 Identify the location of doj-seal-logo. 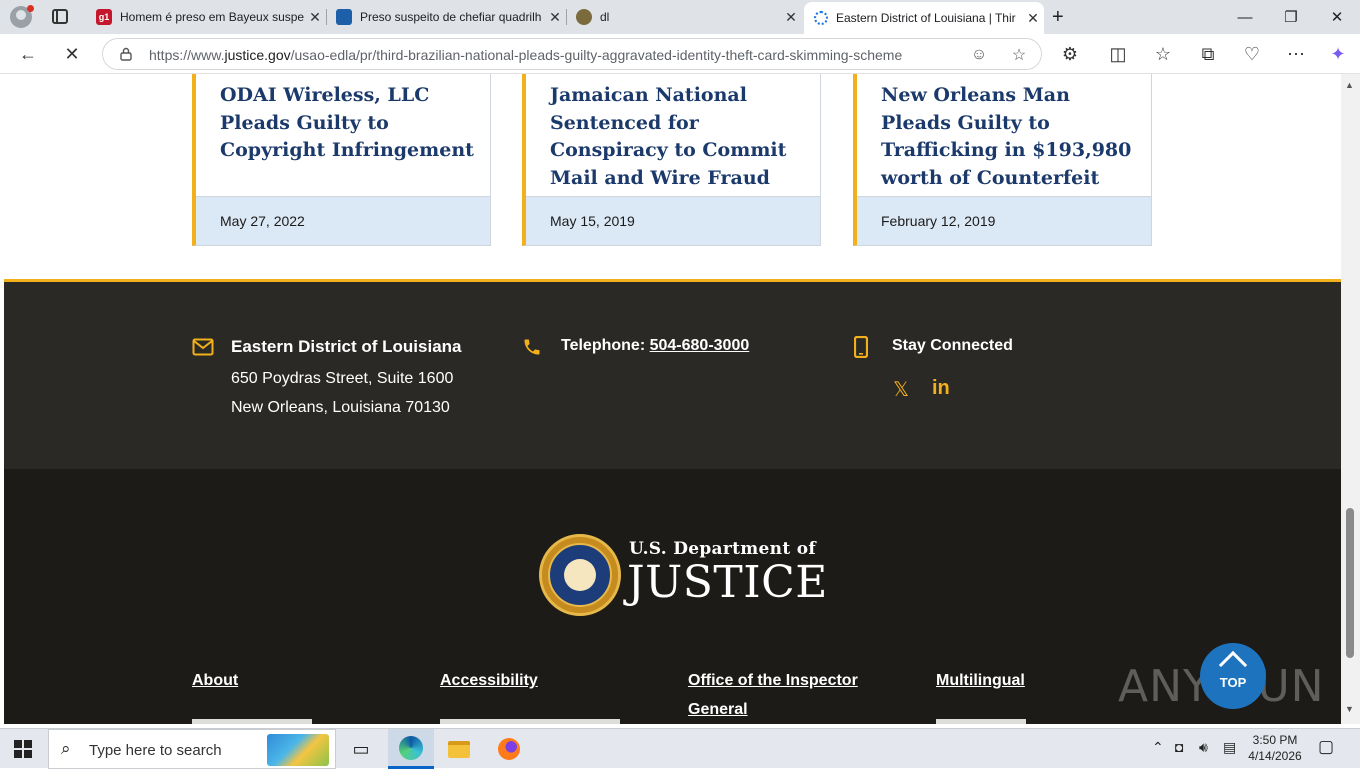
(580, 575).